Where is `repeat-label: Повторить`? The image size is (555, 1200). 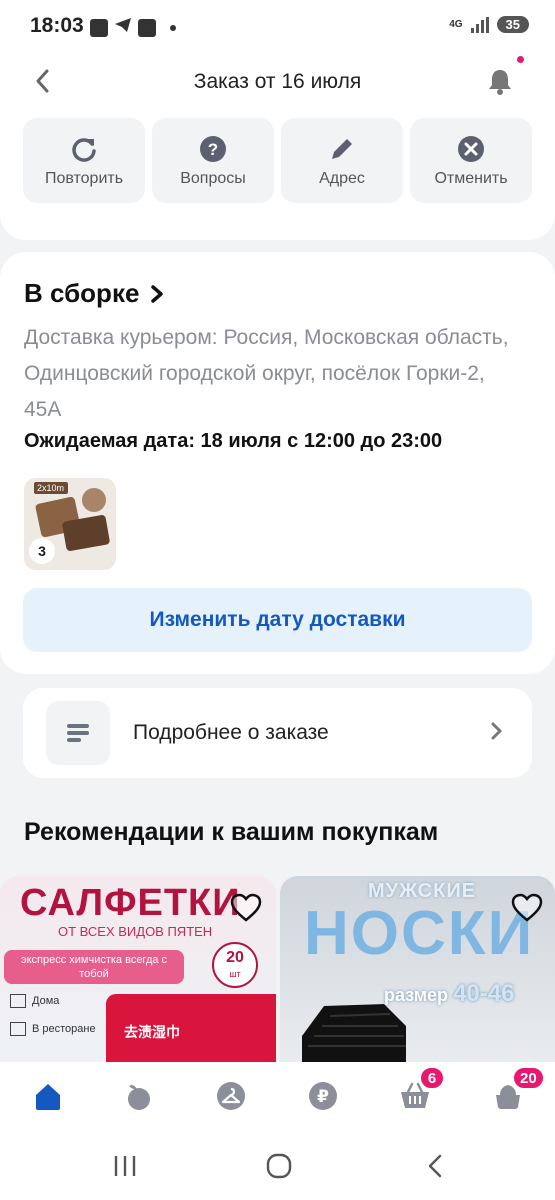
repeat-label: Повторить is located at coordinates (84, 178).